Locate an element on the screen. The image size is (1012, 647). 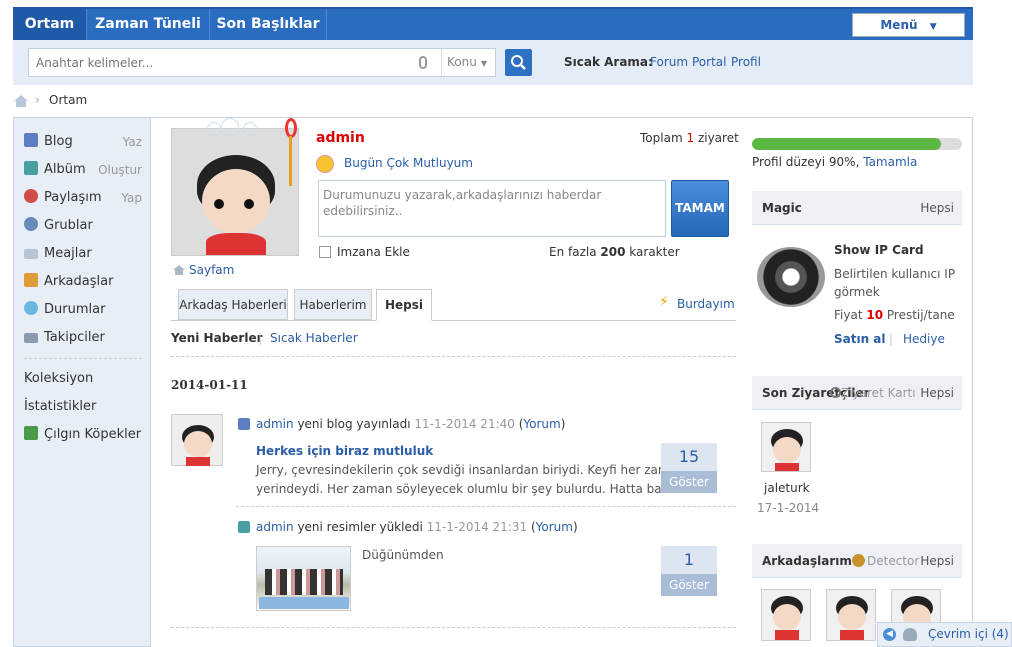
visit-count-number: 1 is located at coordinates (690, 138).